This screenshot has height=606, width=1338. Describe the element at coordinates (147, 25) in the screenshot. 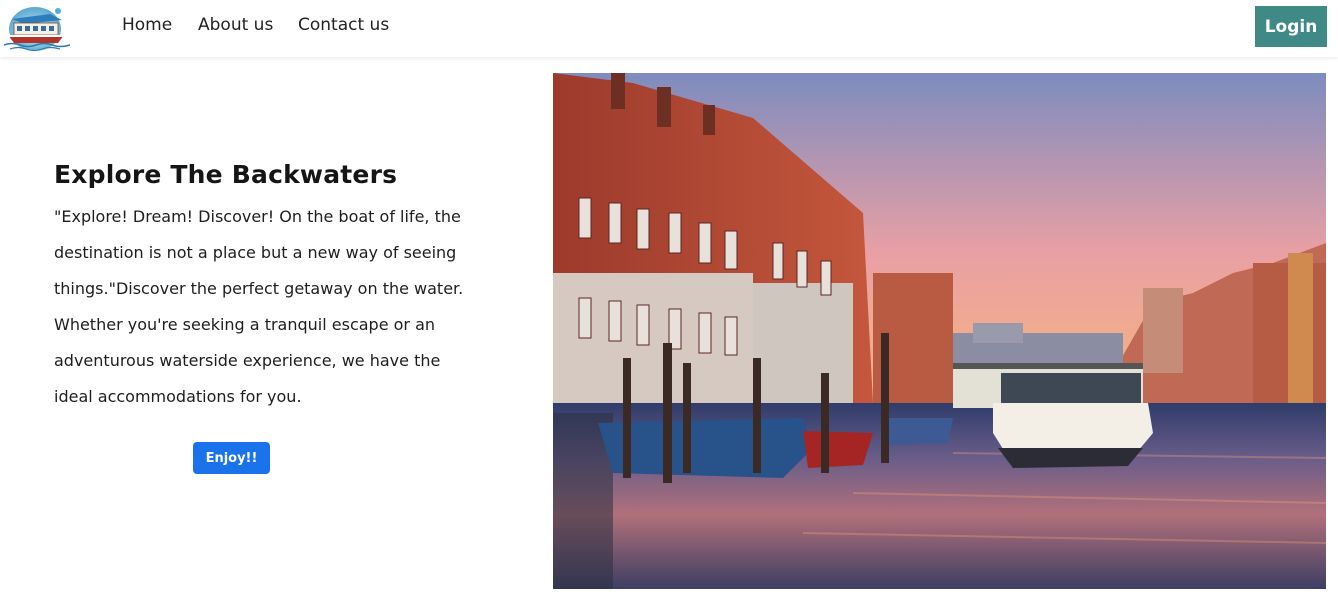

I see `nav-link-home: Home` at that location.